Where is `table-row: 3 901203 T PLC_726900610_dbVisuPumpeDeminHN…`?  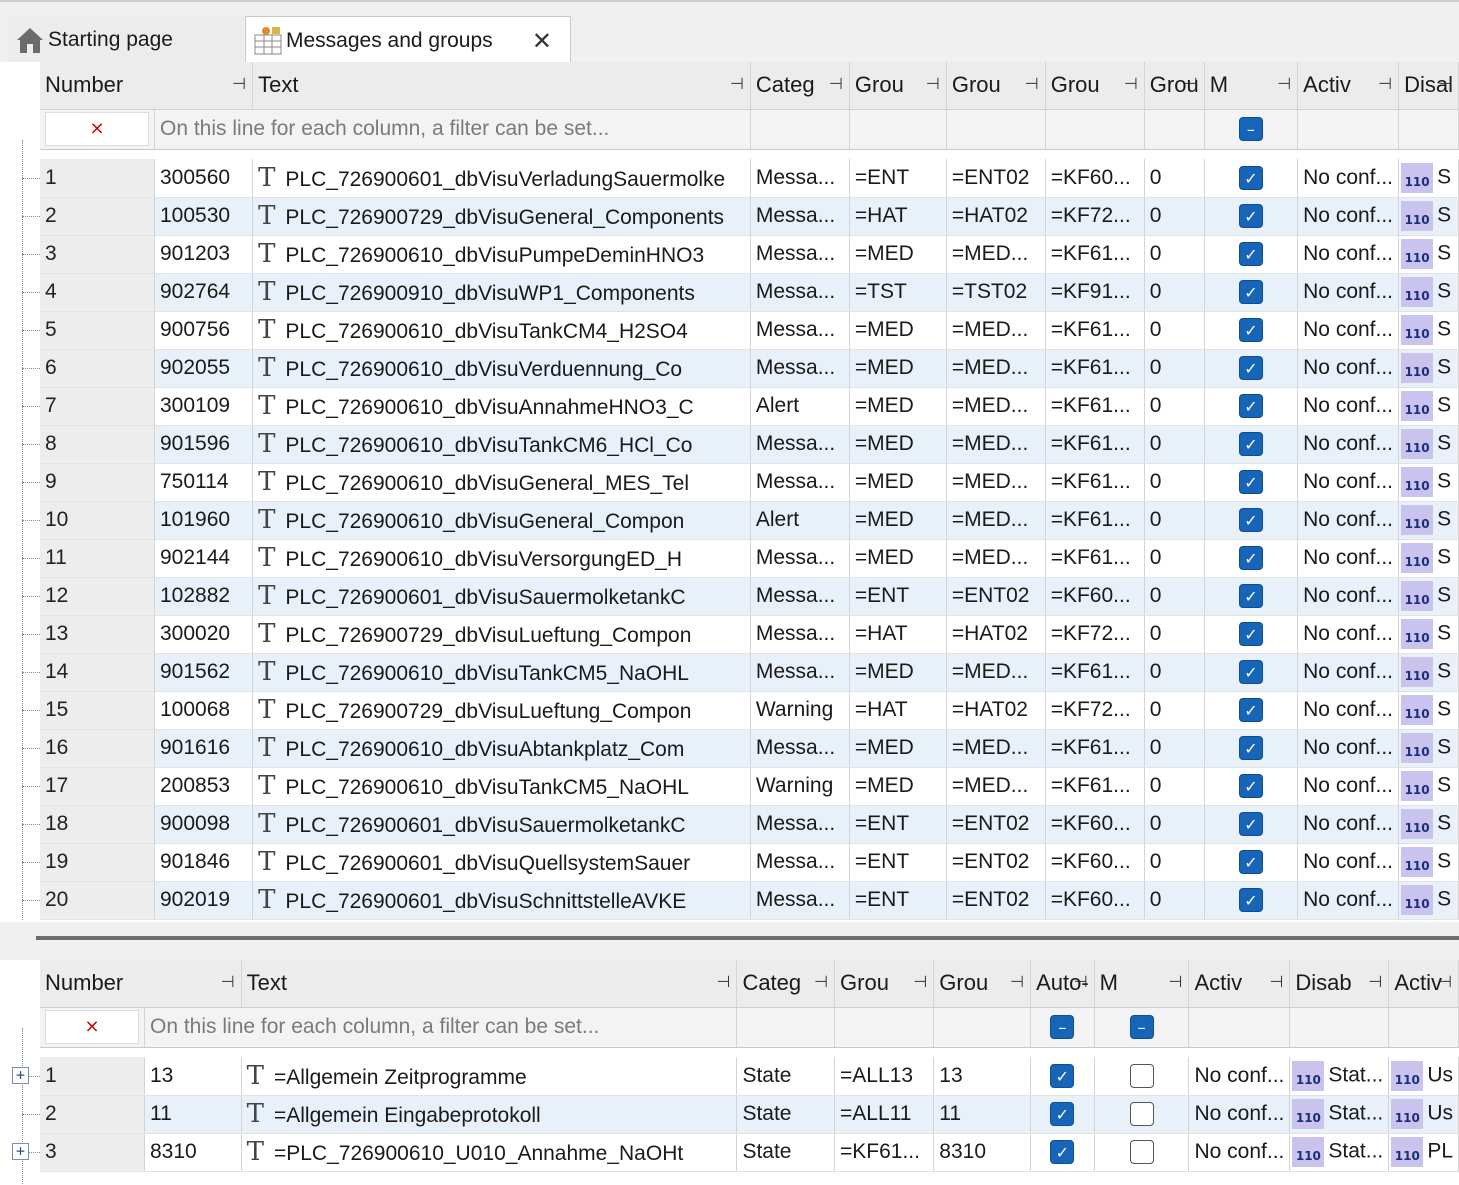
table-row: 3 901203 T PLC_726900610_dbVisuPumpeDeminHN… is located at coordinates (749, 254).